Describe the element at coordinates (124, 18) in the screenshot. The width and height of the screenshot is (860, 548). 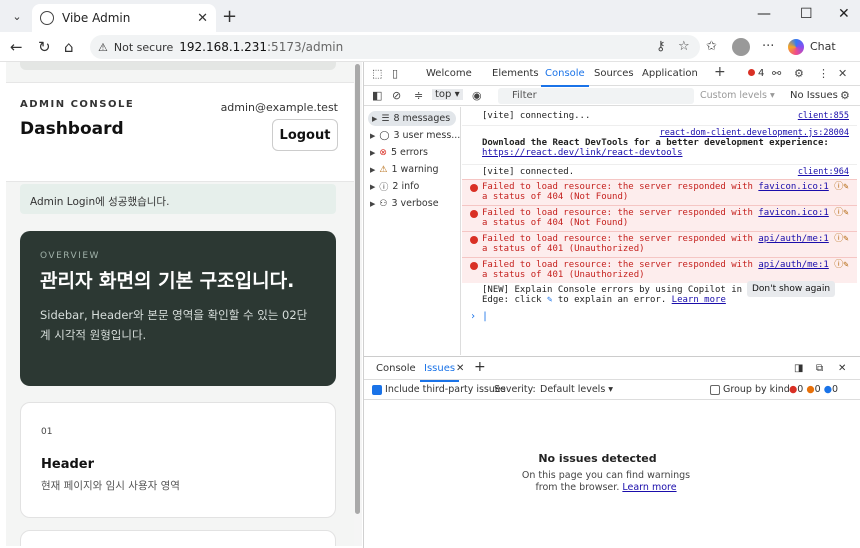
I see `browser-tab: Vibe Admin ✕` at that location.